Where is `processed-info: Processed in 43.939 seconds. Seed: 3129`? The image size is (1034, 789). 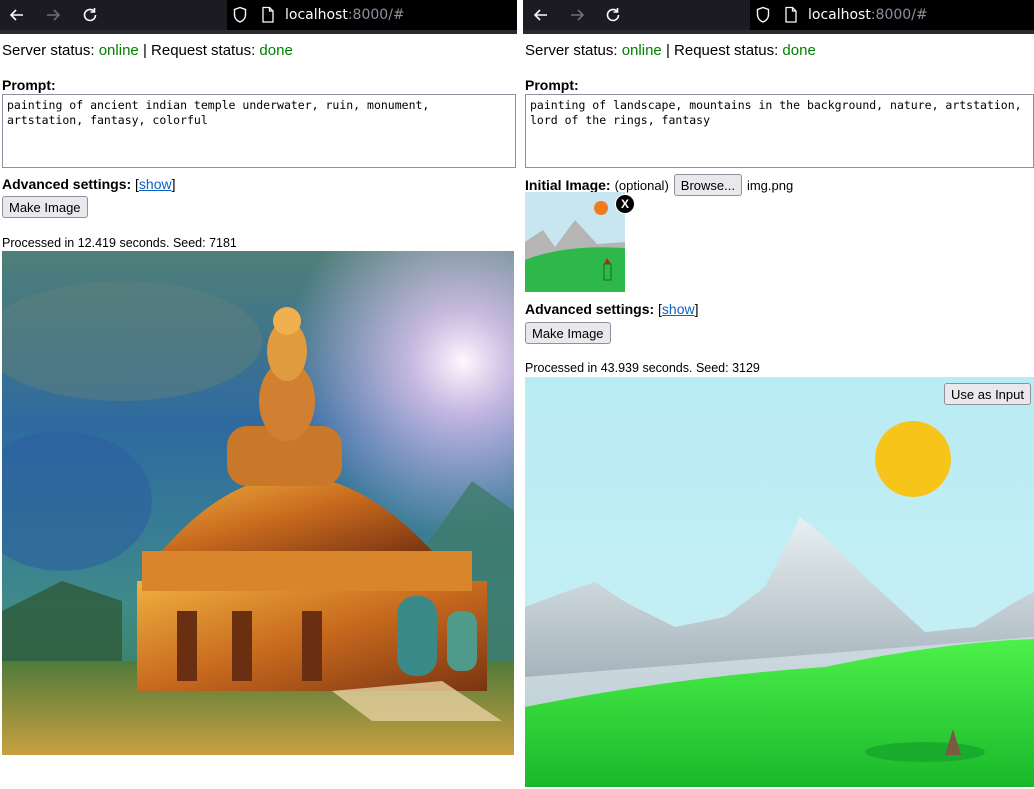
processed-info: Processed in 43.939 seconds. Seed: 3129 is located at coordinates (642, 368).